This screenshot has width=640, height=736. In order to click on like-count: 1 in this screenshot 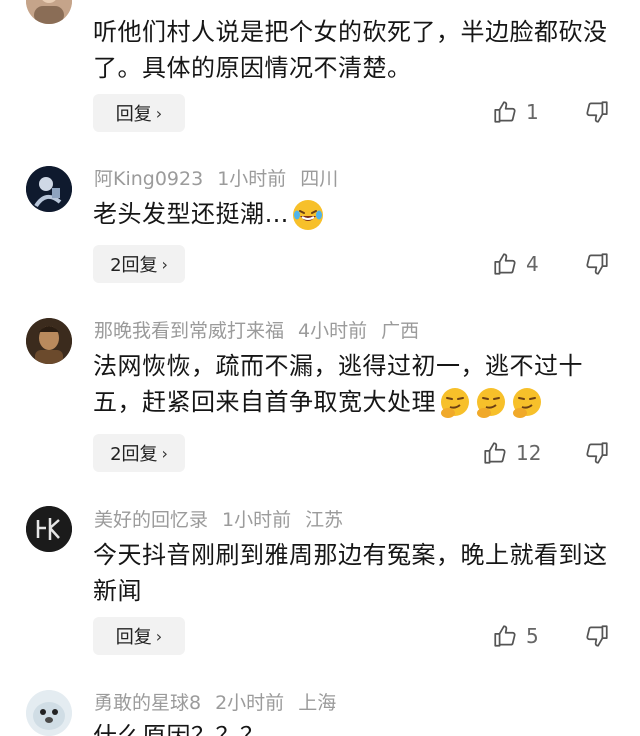, I will do `click(532, 112)`.